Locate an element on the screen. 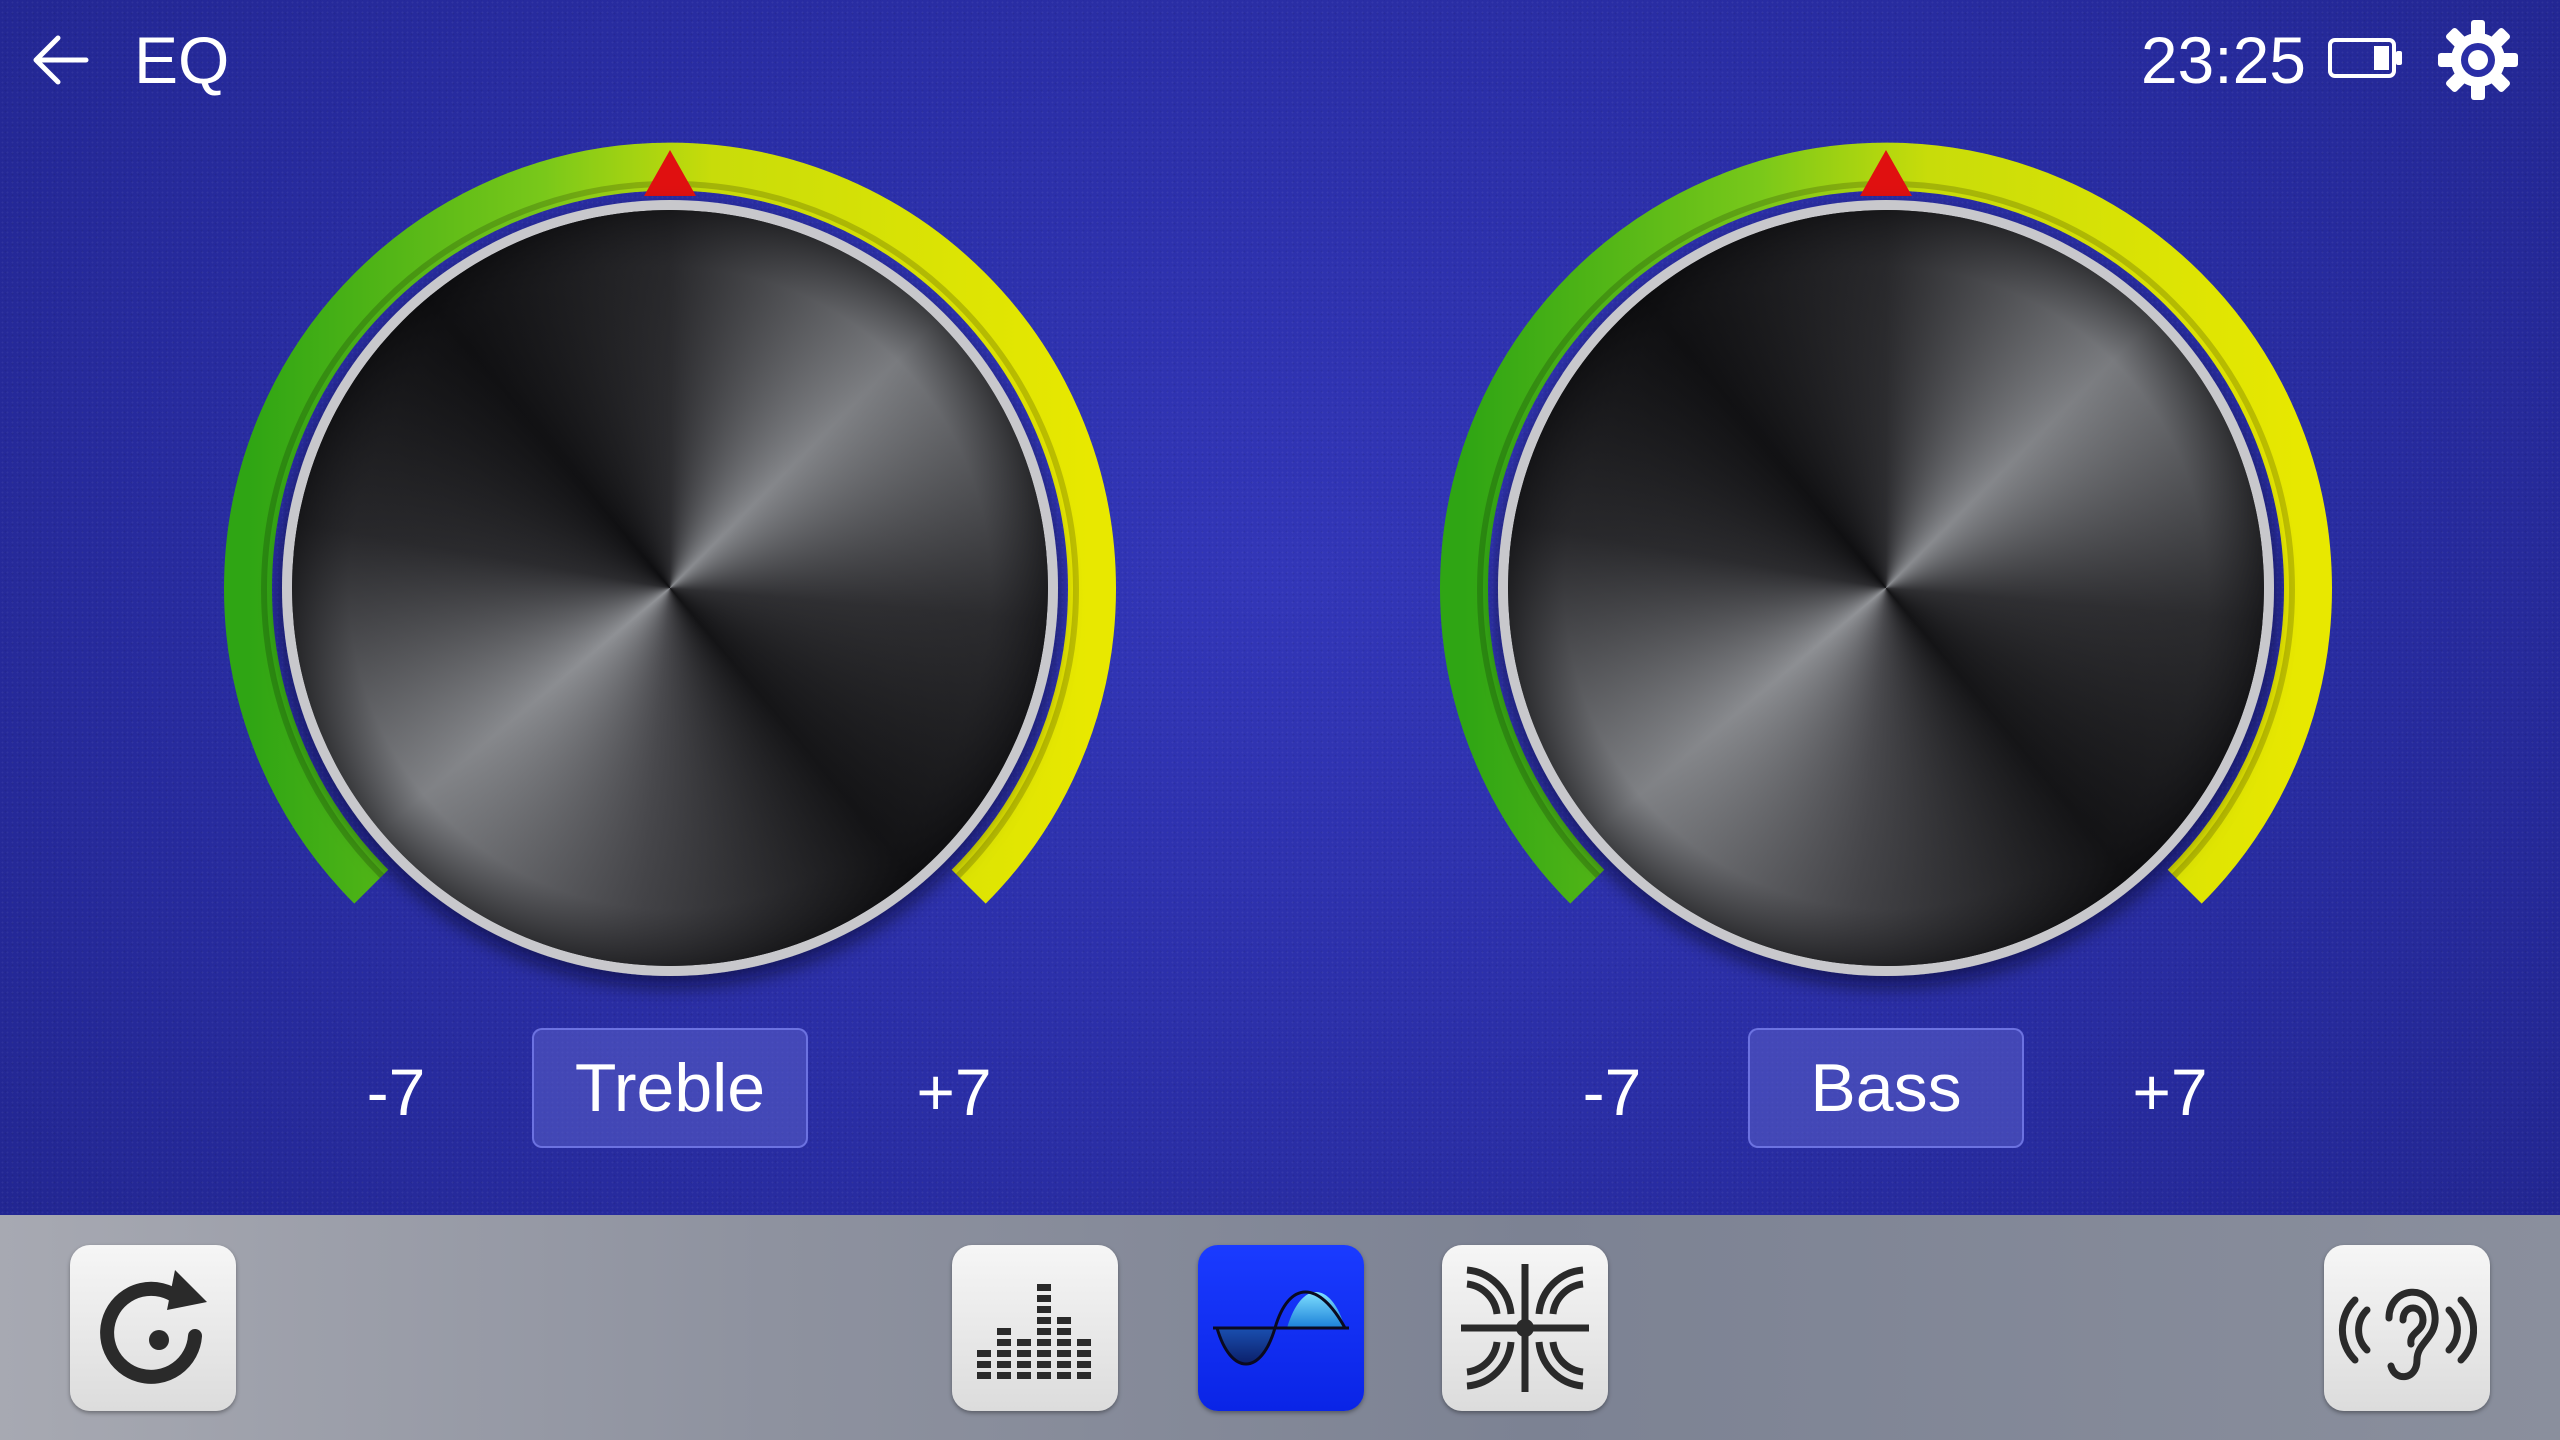 Image resolution: width=2560 pixels, height=1440 pixels. loudness-ear-icon is located at coordinates (2407, 1334).